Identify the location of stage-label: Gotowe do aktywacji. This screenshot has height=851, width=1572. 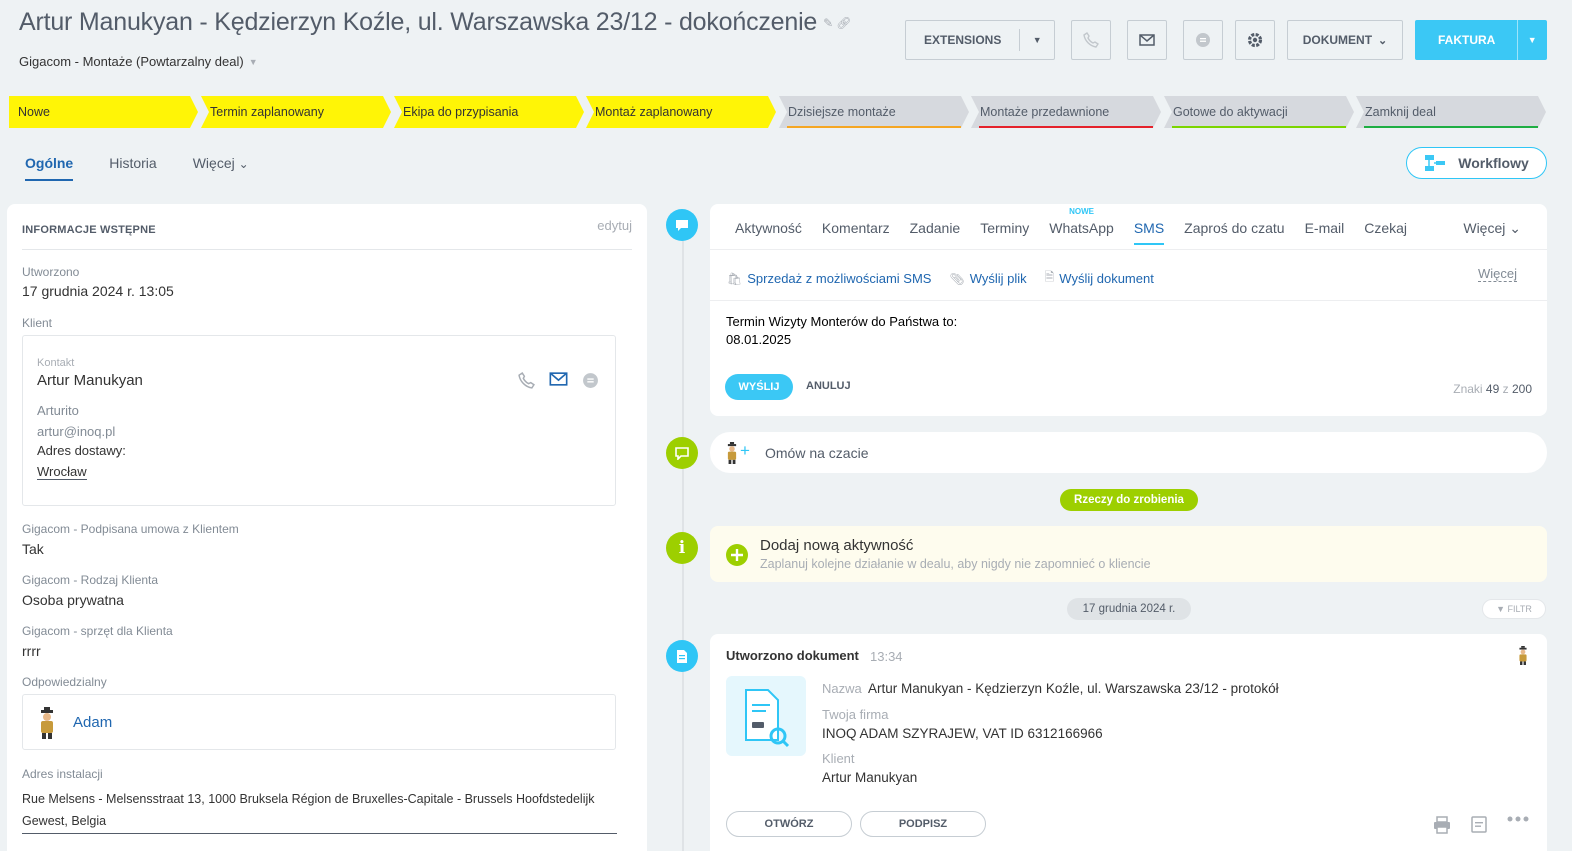
(1230, 112).